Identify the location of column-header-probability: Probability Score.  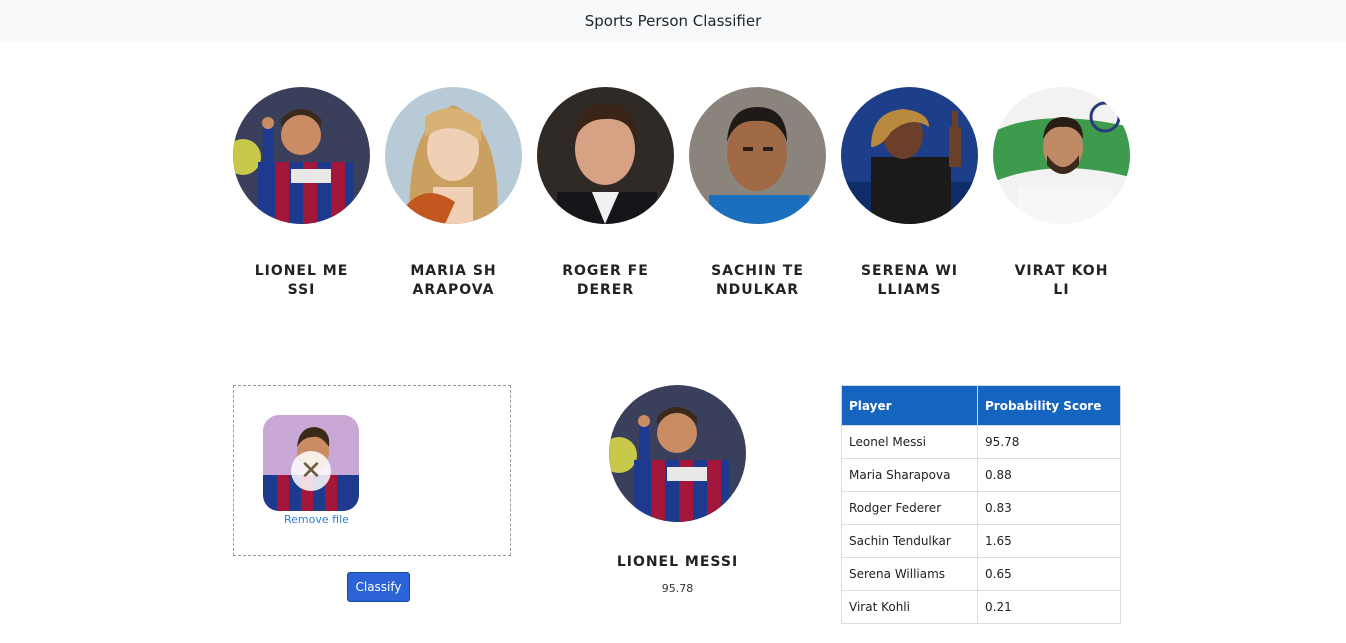
(1049, 405).